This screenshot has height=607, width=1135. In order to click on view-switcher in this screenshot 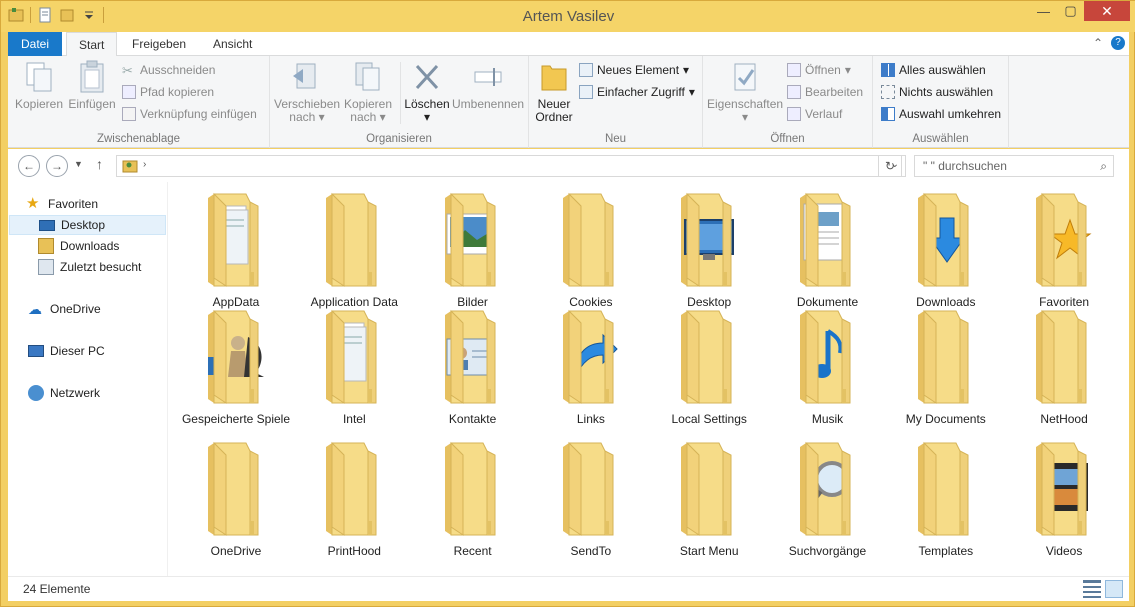, I will do `click(1103, 589)`.